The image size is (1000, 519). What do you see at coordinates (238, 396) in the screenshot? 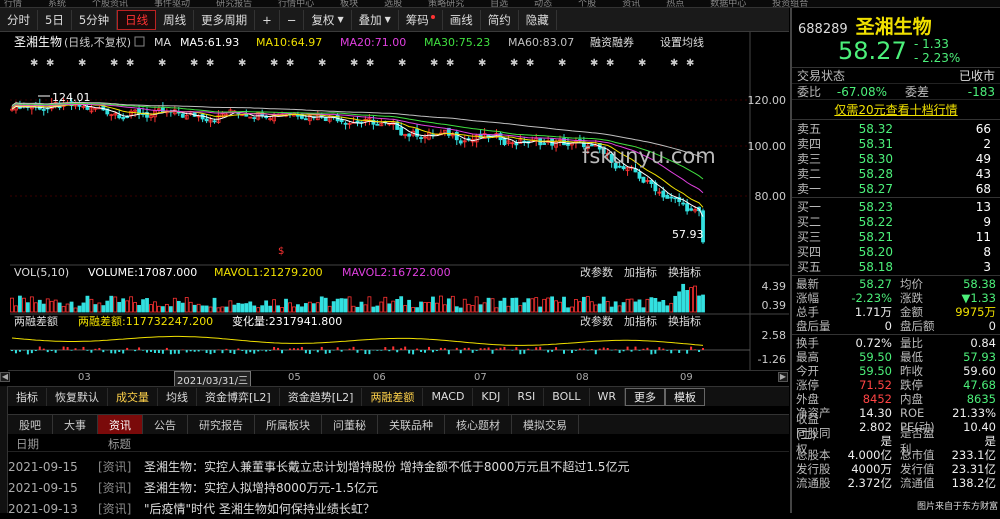
I see `indicator-tab: 资金博弈[L2]` at bounding box center [238, 396].